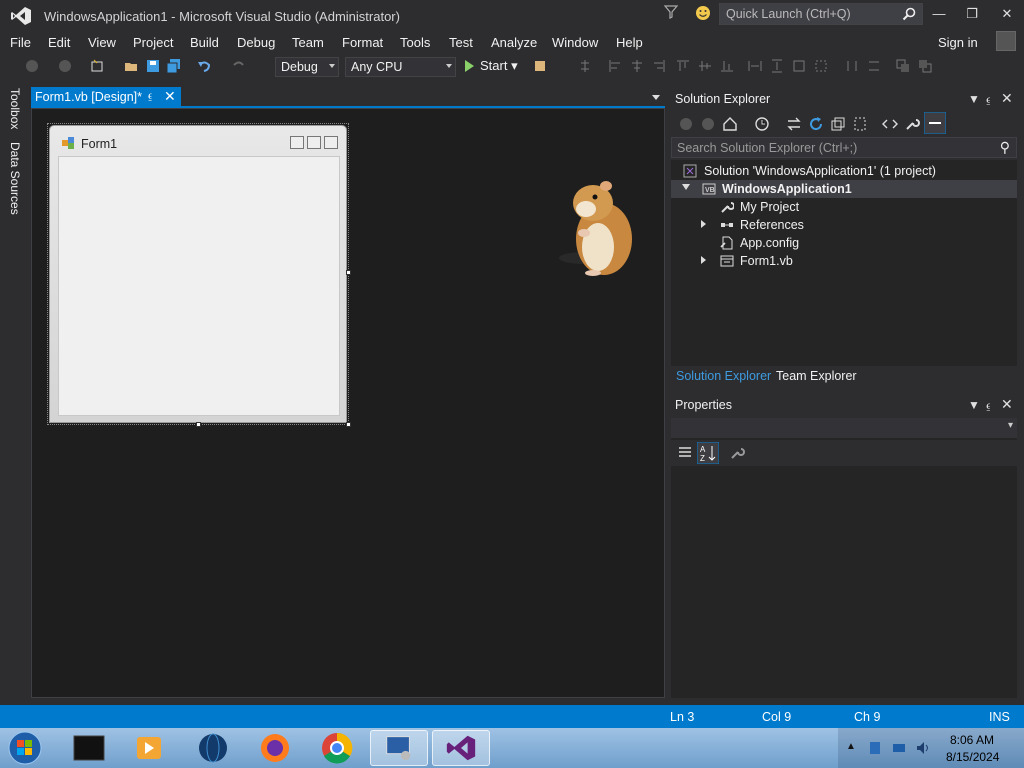  What do you see at coordinates (762, 124) in the screenshot?
I see `pending-changes-filter-icon` at bounding box center [762, 124].